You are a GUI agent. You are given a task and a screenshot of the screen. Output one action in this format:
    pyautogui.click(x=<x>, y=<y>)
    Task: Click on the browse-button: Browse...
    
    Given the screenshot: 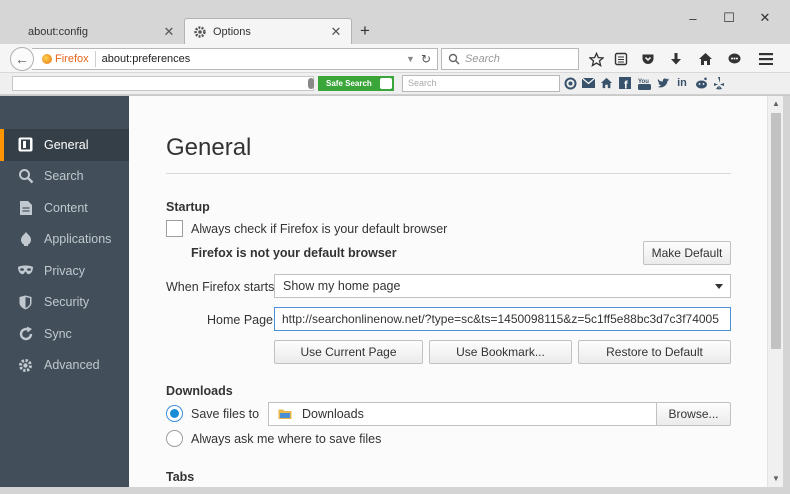 What is the action you would take?
    pyautogui.click(x=693, y=414)
    